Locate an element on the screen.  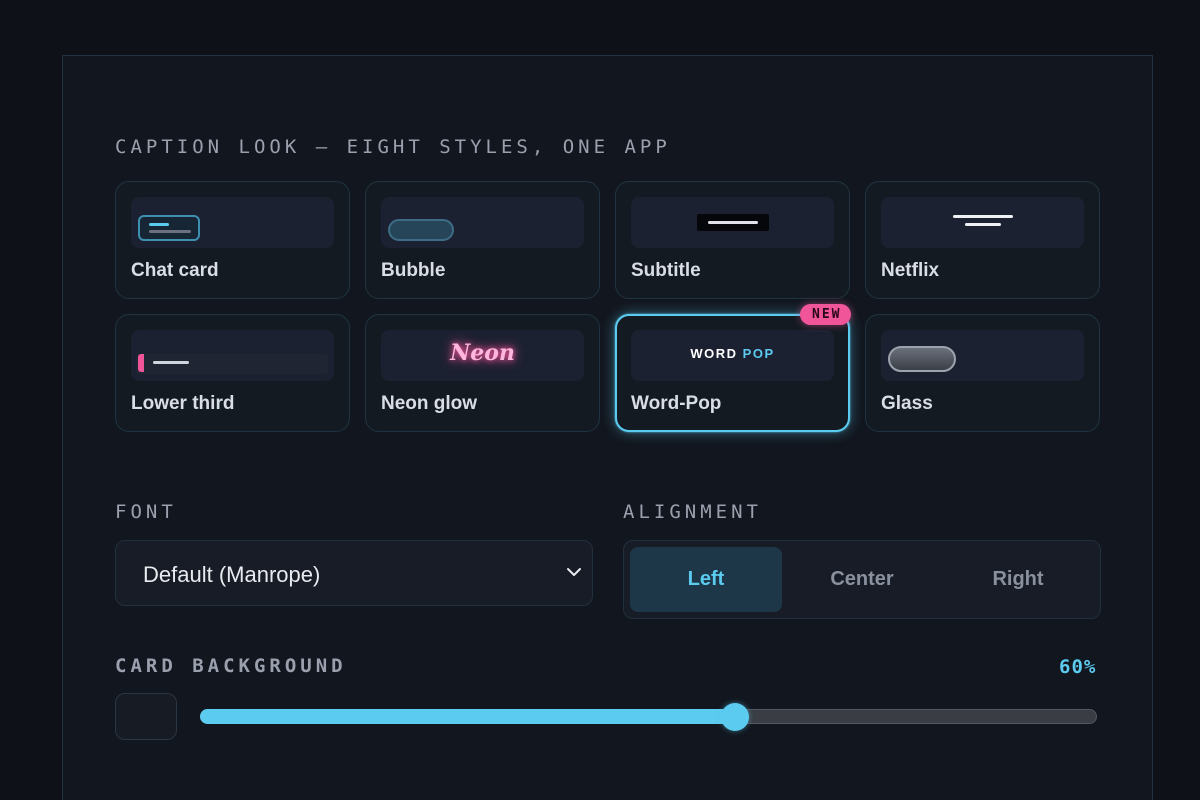
style-card-netflix: Netflix is located at coordinates (982, 240).